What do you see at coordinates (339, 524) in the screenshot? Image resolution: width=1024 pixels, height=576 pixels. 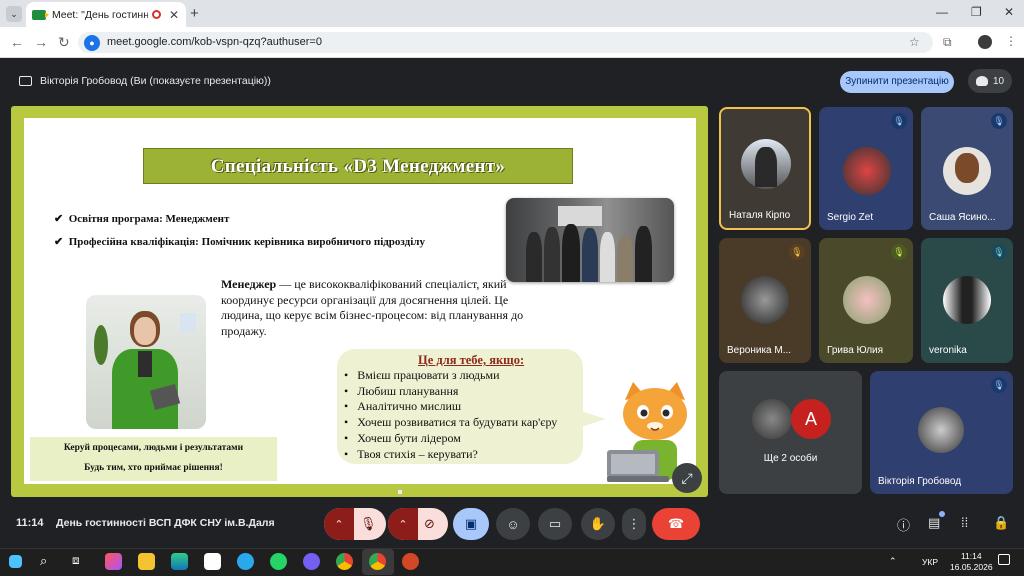 I see `mic-options-button: ⌃` at bounding box center [339, 524].